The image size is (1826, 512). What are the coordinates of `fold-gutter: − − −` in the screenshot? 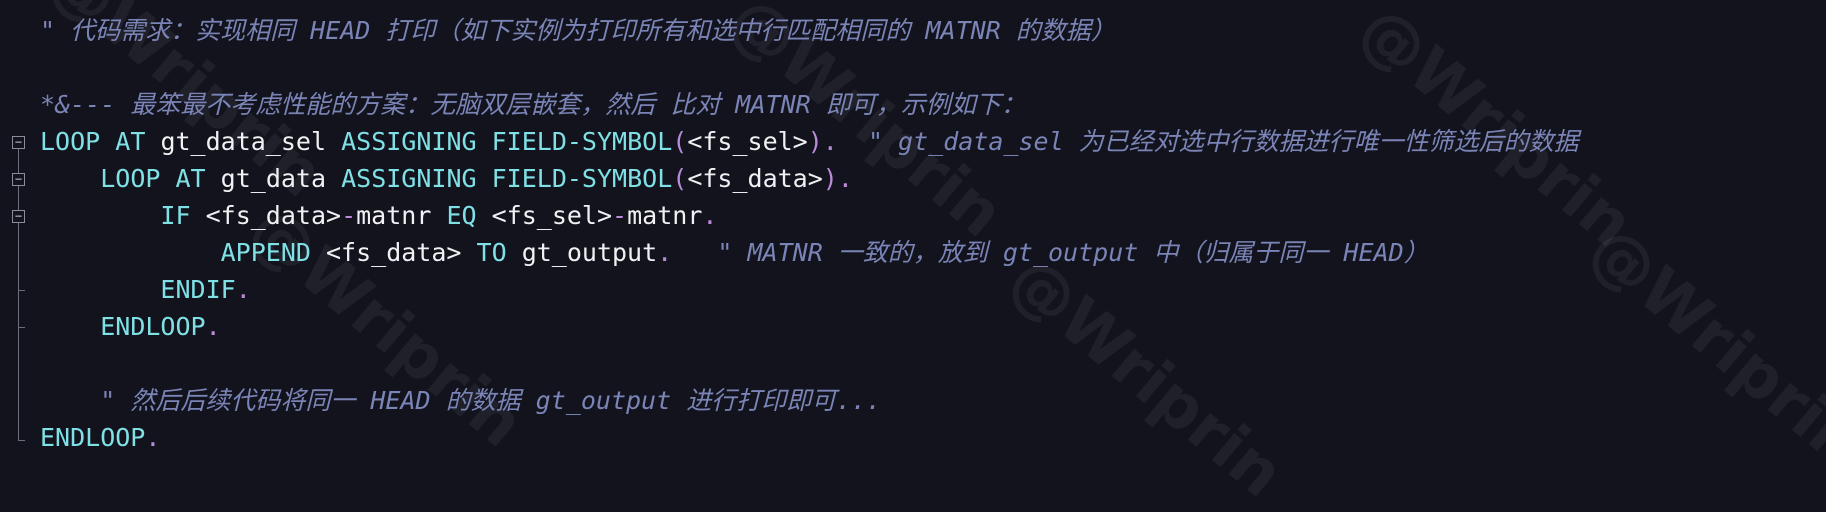 It's located at (20, 239).